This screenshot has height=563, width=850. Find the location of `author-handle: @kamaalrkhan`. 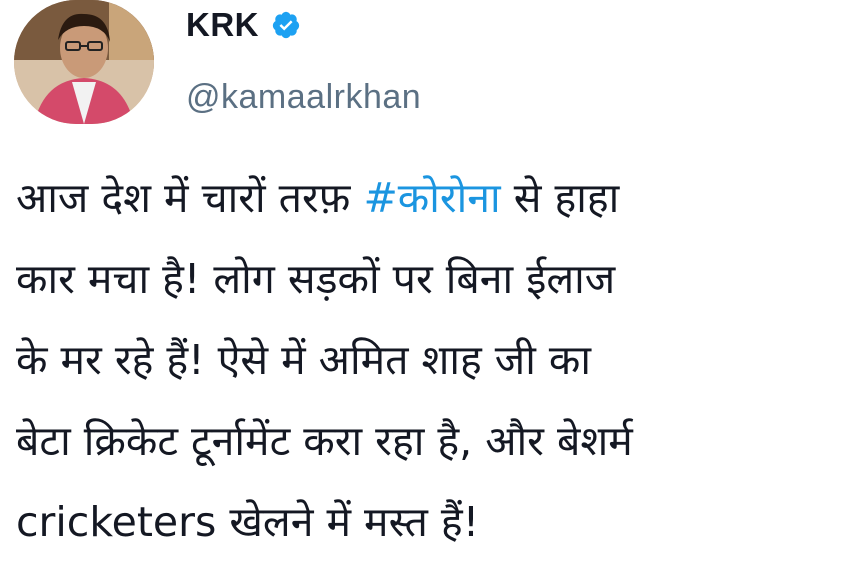

author-handle: @kamaalrkhan is located at coordinates (303, 97).